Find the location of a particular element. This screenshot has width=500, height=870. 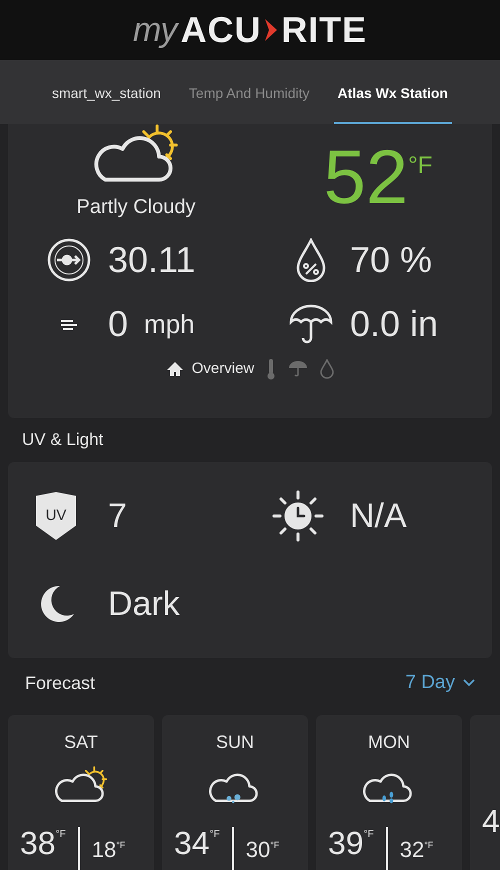

chevron-down-icon is located at coordinates (469, 683).